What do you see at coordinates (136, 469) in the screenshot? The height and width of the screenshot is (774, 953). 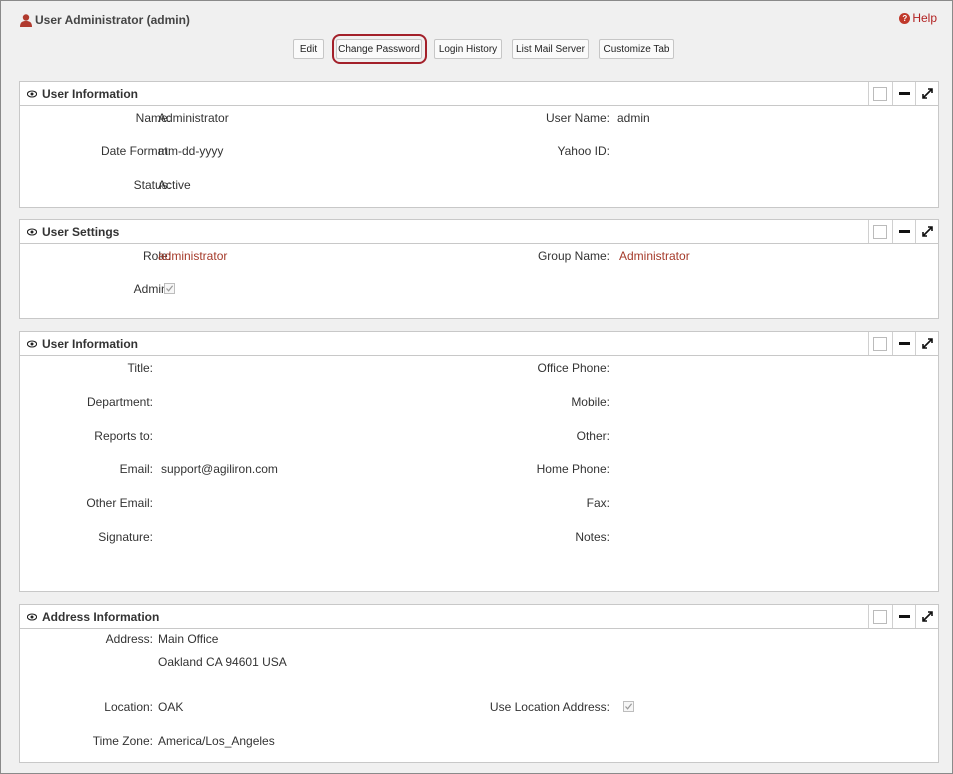 I see `email-label: Email:` at bounding box center [136, 469].